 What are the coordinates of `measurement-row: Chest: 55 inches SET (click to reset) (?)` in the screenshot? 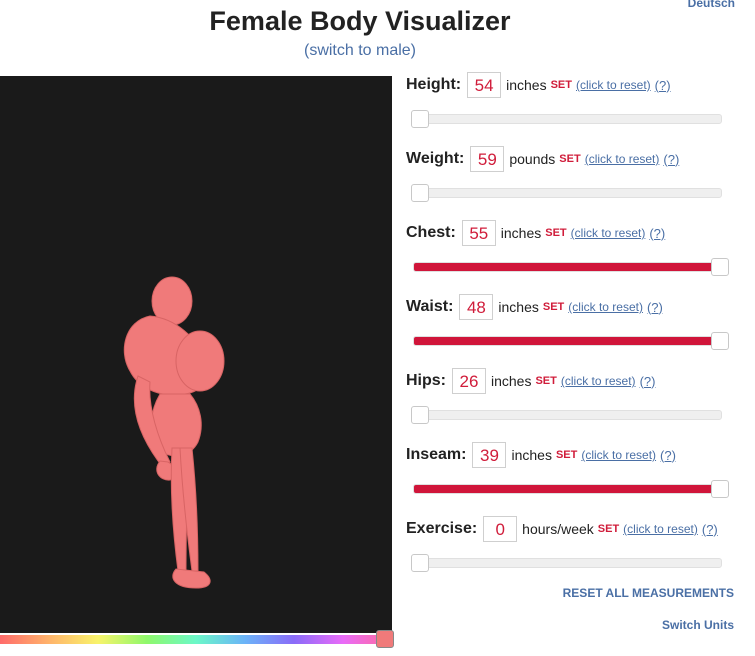 It's located at (571, 255).